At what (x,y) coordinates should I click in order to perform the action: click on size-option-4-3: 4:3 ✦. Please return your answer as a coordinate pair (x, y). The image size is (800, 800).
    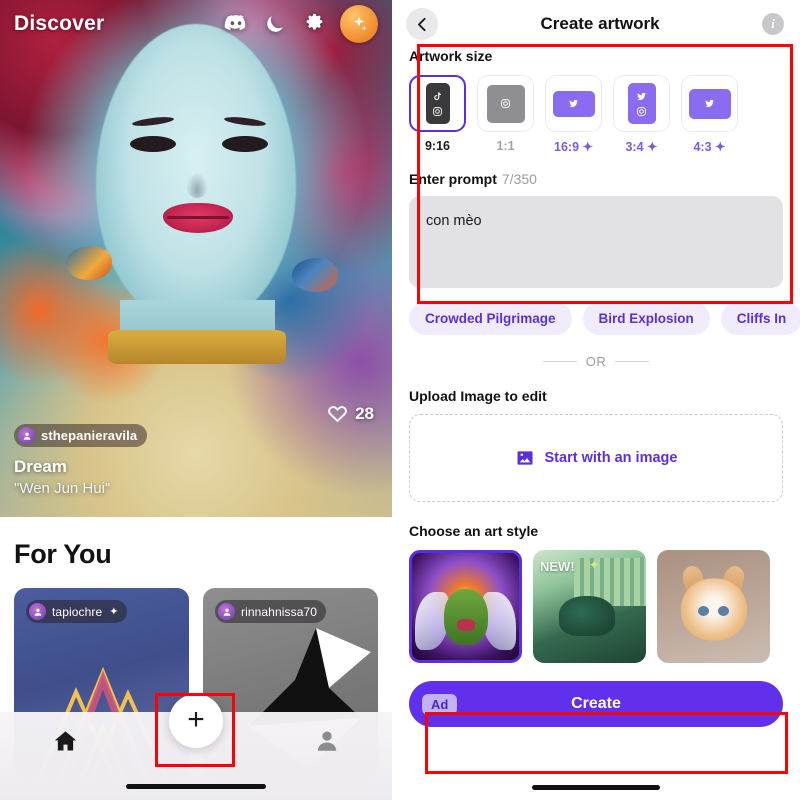
    Looking at the image, I should click on (709, 114).